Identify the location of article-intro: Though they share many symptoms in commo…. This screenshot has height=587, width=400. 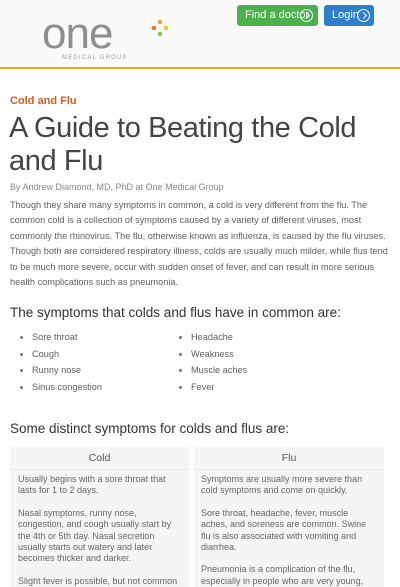
(199, 244).